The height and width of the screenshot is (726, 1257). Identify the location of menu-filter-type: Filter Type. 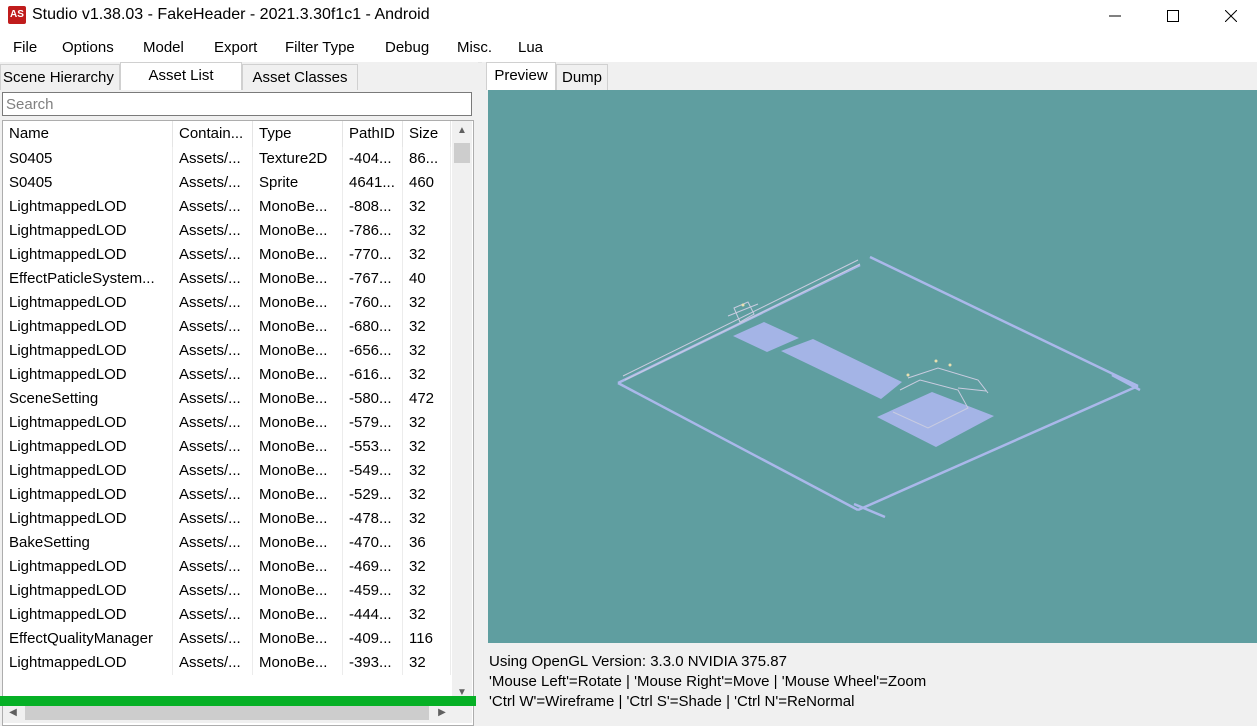
(320, 47).